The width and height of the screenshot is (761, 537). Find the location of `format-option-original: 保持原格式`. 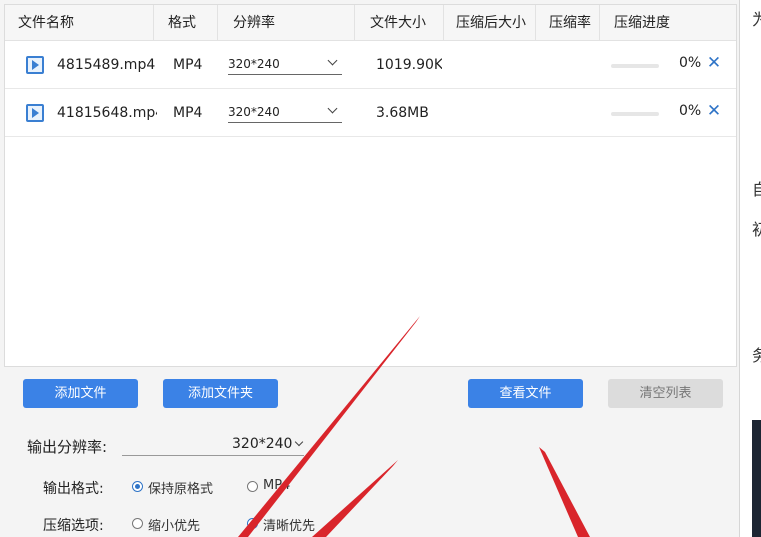

format-option-original: 保持原格式 is located at coordinates (180, 487).